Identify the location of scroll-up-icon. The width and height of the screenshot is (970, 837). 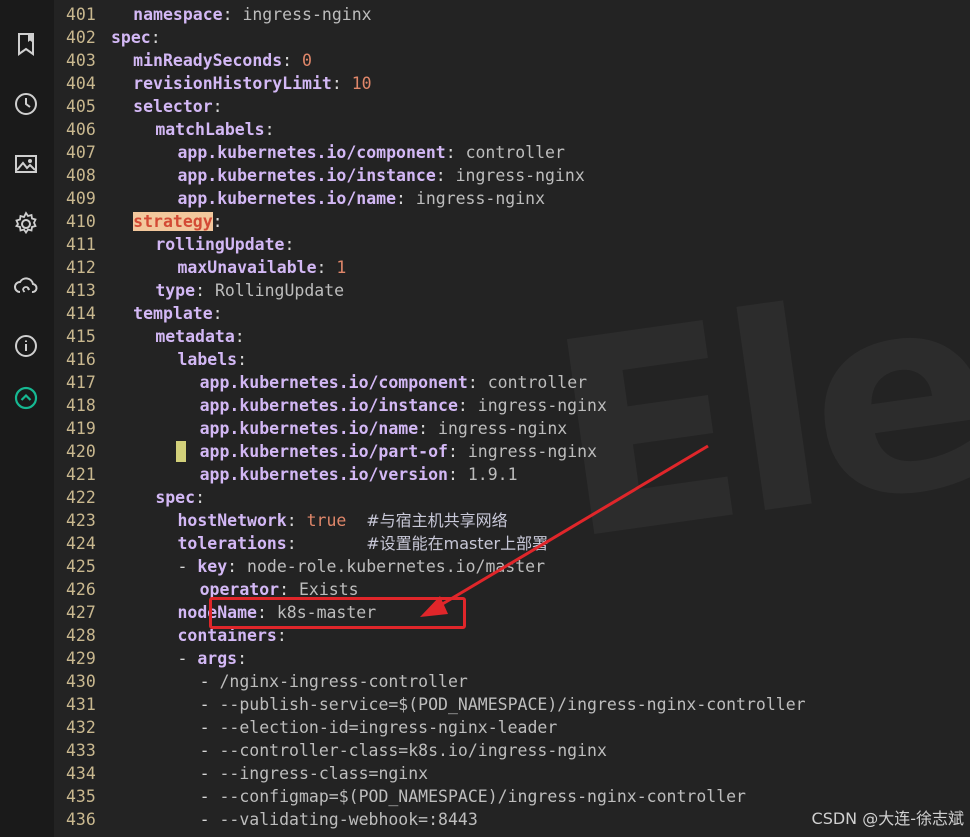
(26, 398).